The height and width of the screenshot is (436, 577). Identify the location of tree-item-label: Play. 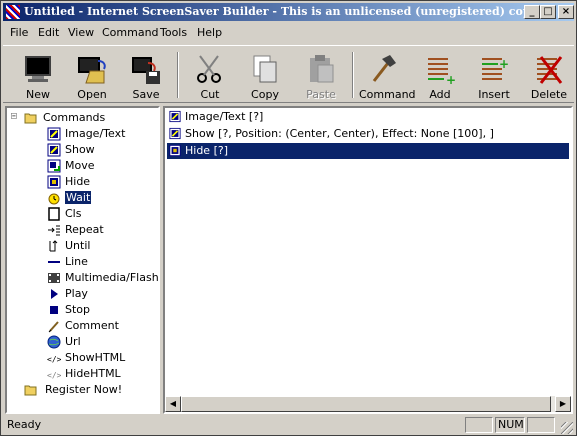
(76, 293).